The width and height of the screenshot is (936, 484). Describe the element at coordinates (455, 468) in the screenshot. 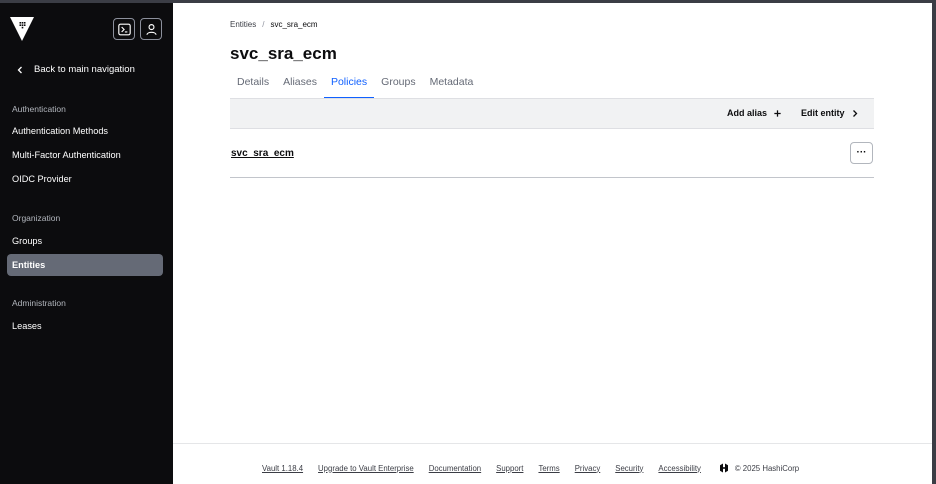

I see `footer-link-documentation: Documentation` at that location.